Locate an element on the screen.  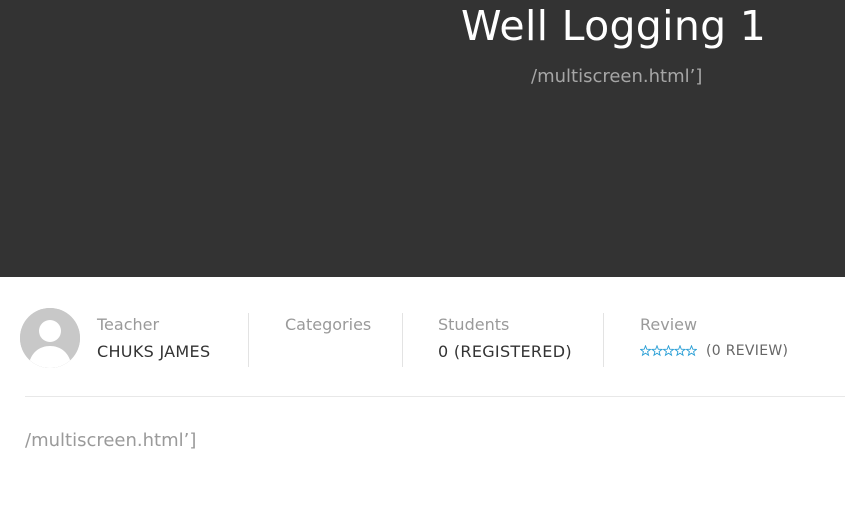
teacher-info: Teacher CHUKS JAMES is located at coordinates (153, 338).